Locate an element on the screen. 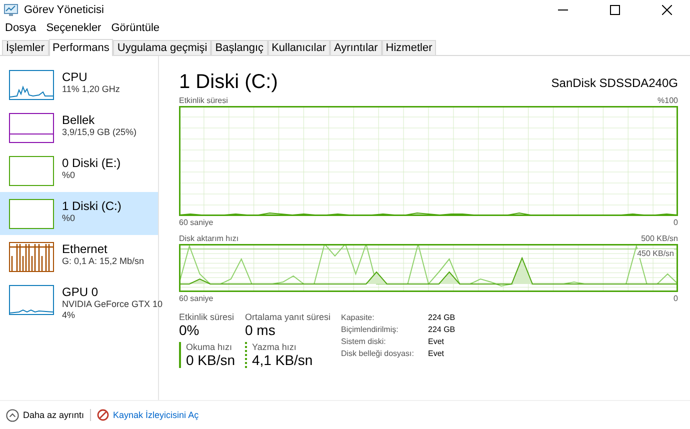 This screenshot has width=690, height=429. tab: İşlemler is located at coordinates (25, 47).